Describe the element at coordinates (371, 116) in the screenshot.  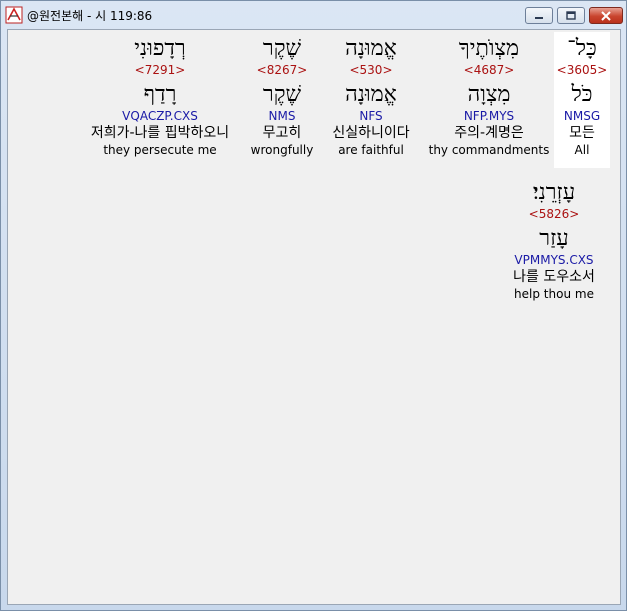
I see `morphology-code: NFS` at that location.